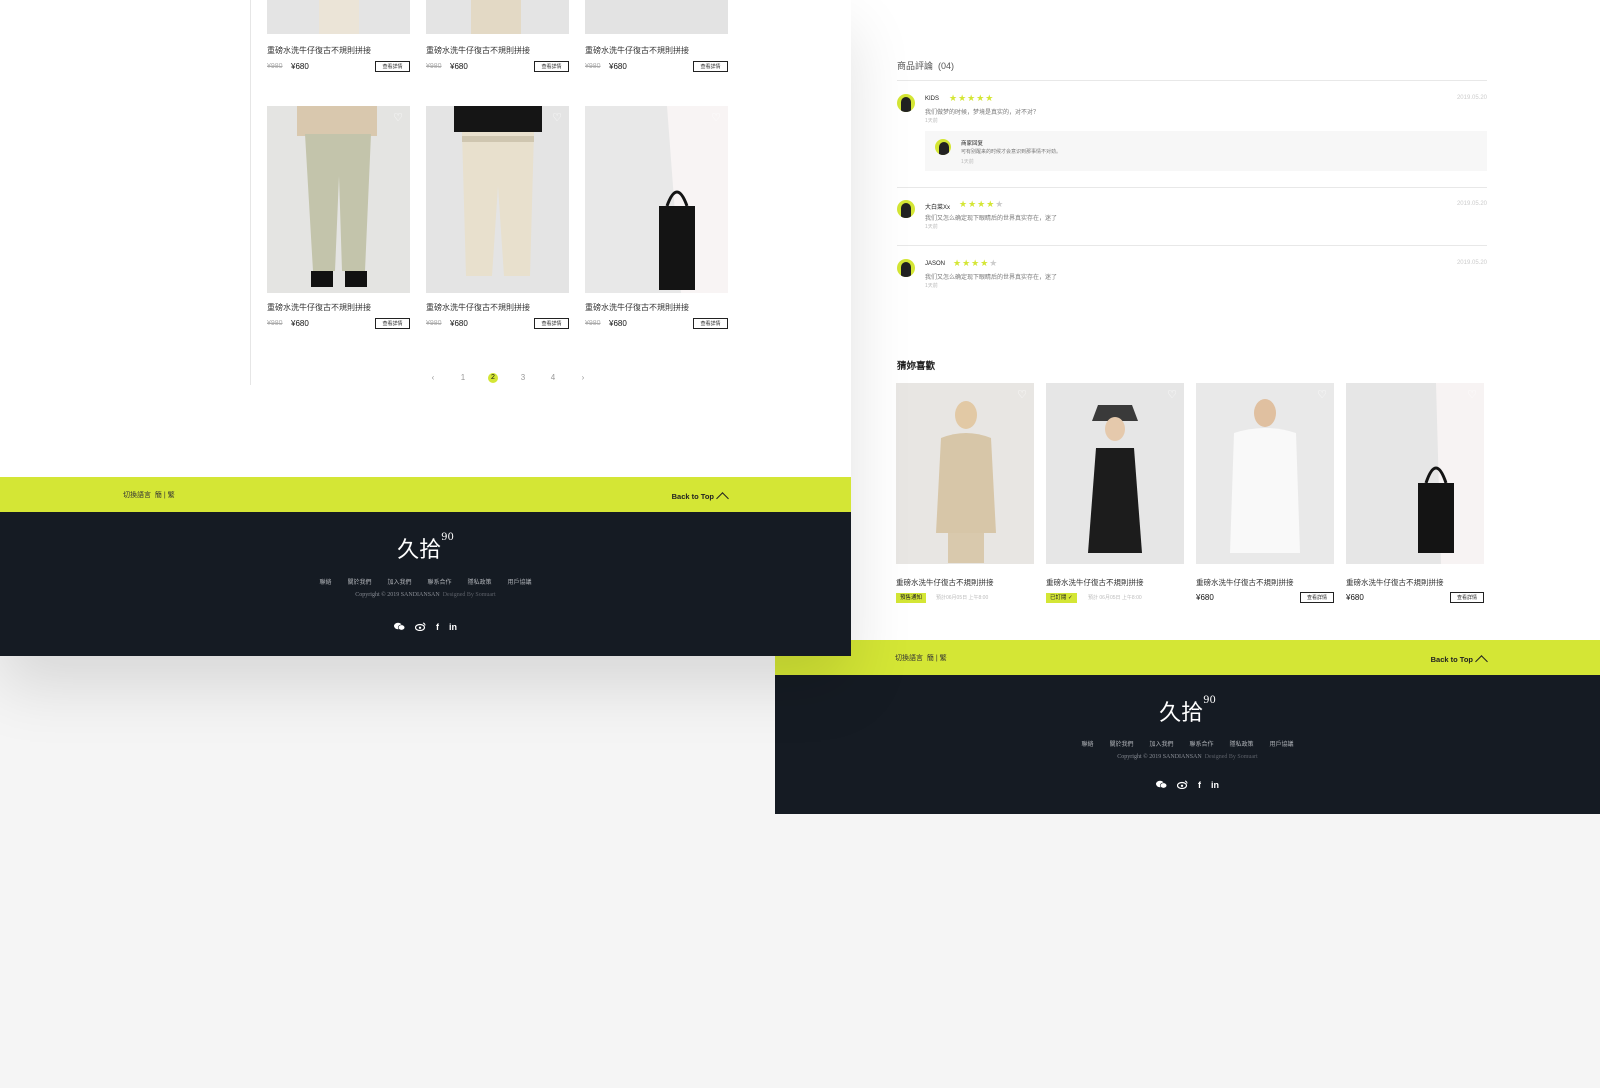 The width and height of the screenshot is (1600, 1088). I want to click on product-card: ♡ 重磅水洗牛仔復古不規則拼接 預售通知 預計06月05日 上午8:00, so click(965, 495).